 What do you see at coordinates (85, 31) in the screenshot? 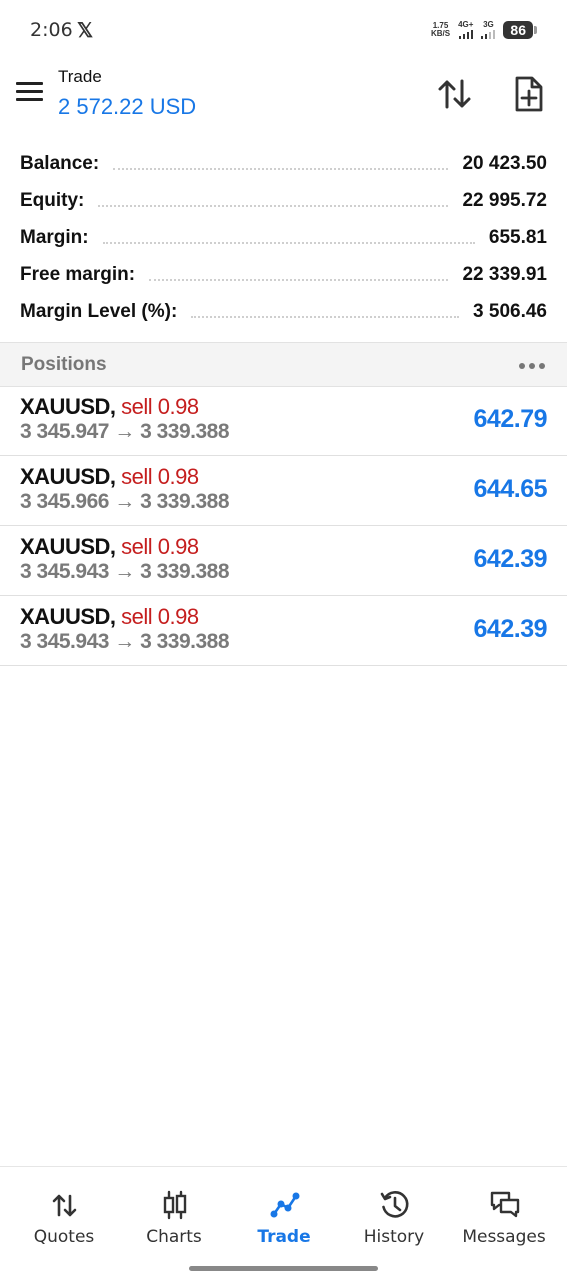
I see `x-logo-icon: 𝕏` at bounding box center [85, 31].